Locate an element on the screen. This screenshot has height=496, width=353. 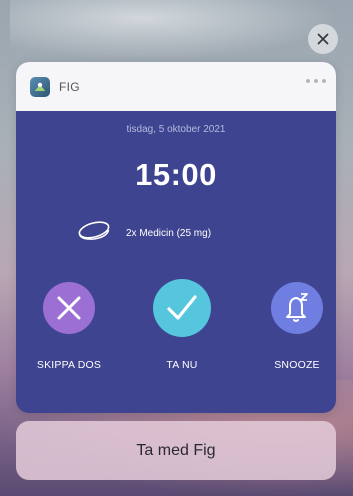
more-icon is located at coordinates (316, 81).